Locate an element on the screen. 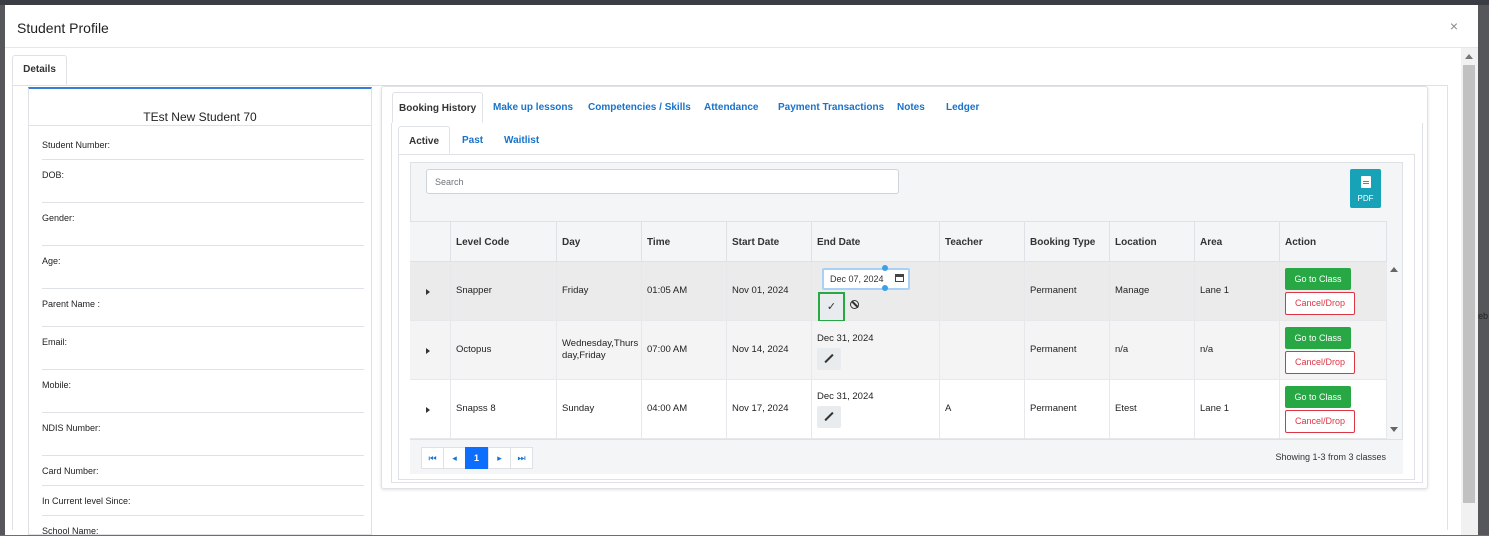  cell-location: n/a is located at coordinates (1152, 350).